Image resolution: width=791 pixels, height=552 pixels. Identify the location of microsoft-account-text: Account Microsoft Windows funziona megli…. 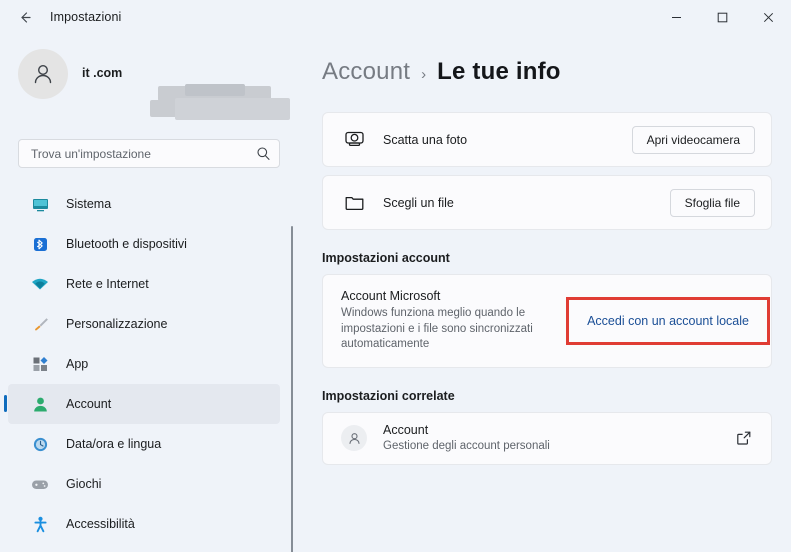
(453, 321).